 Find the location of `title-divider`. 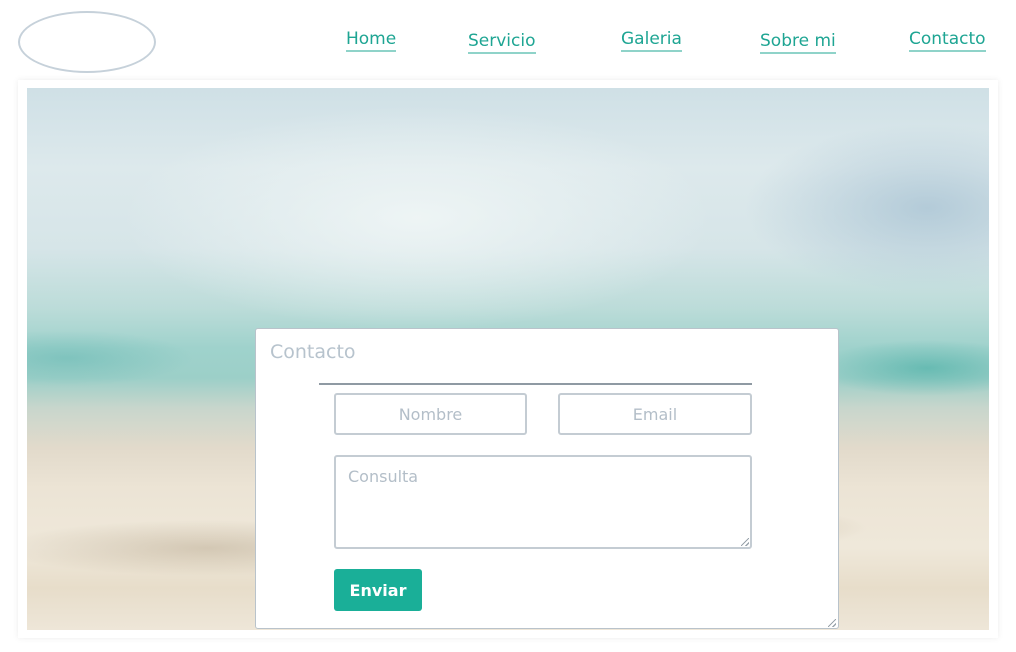

title-divider is located at coordinates (535, 384).